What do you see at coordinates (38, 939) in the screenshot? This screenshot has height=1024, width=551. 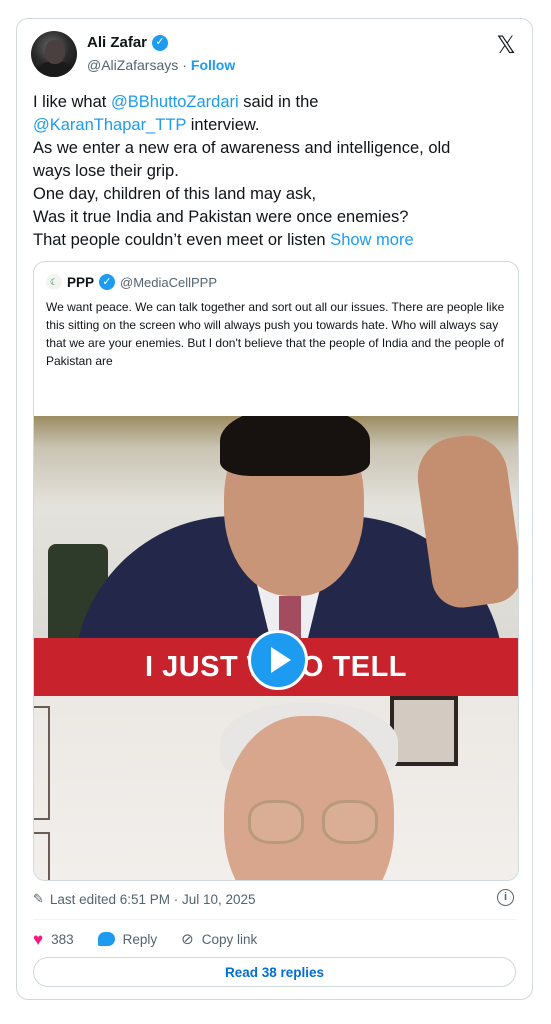 I see `heart-icon: ♥` at bounding box center [38, 939].